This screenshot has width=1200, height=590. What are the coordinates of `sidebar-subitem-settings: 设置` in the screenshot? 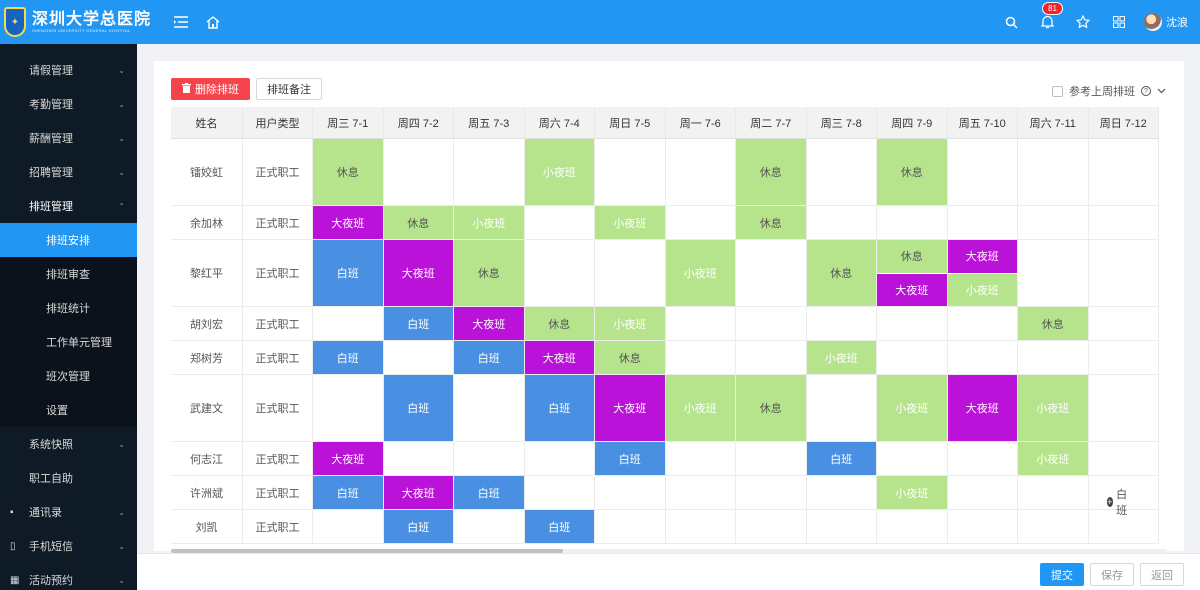 It's located at (68, 410).